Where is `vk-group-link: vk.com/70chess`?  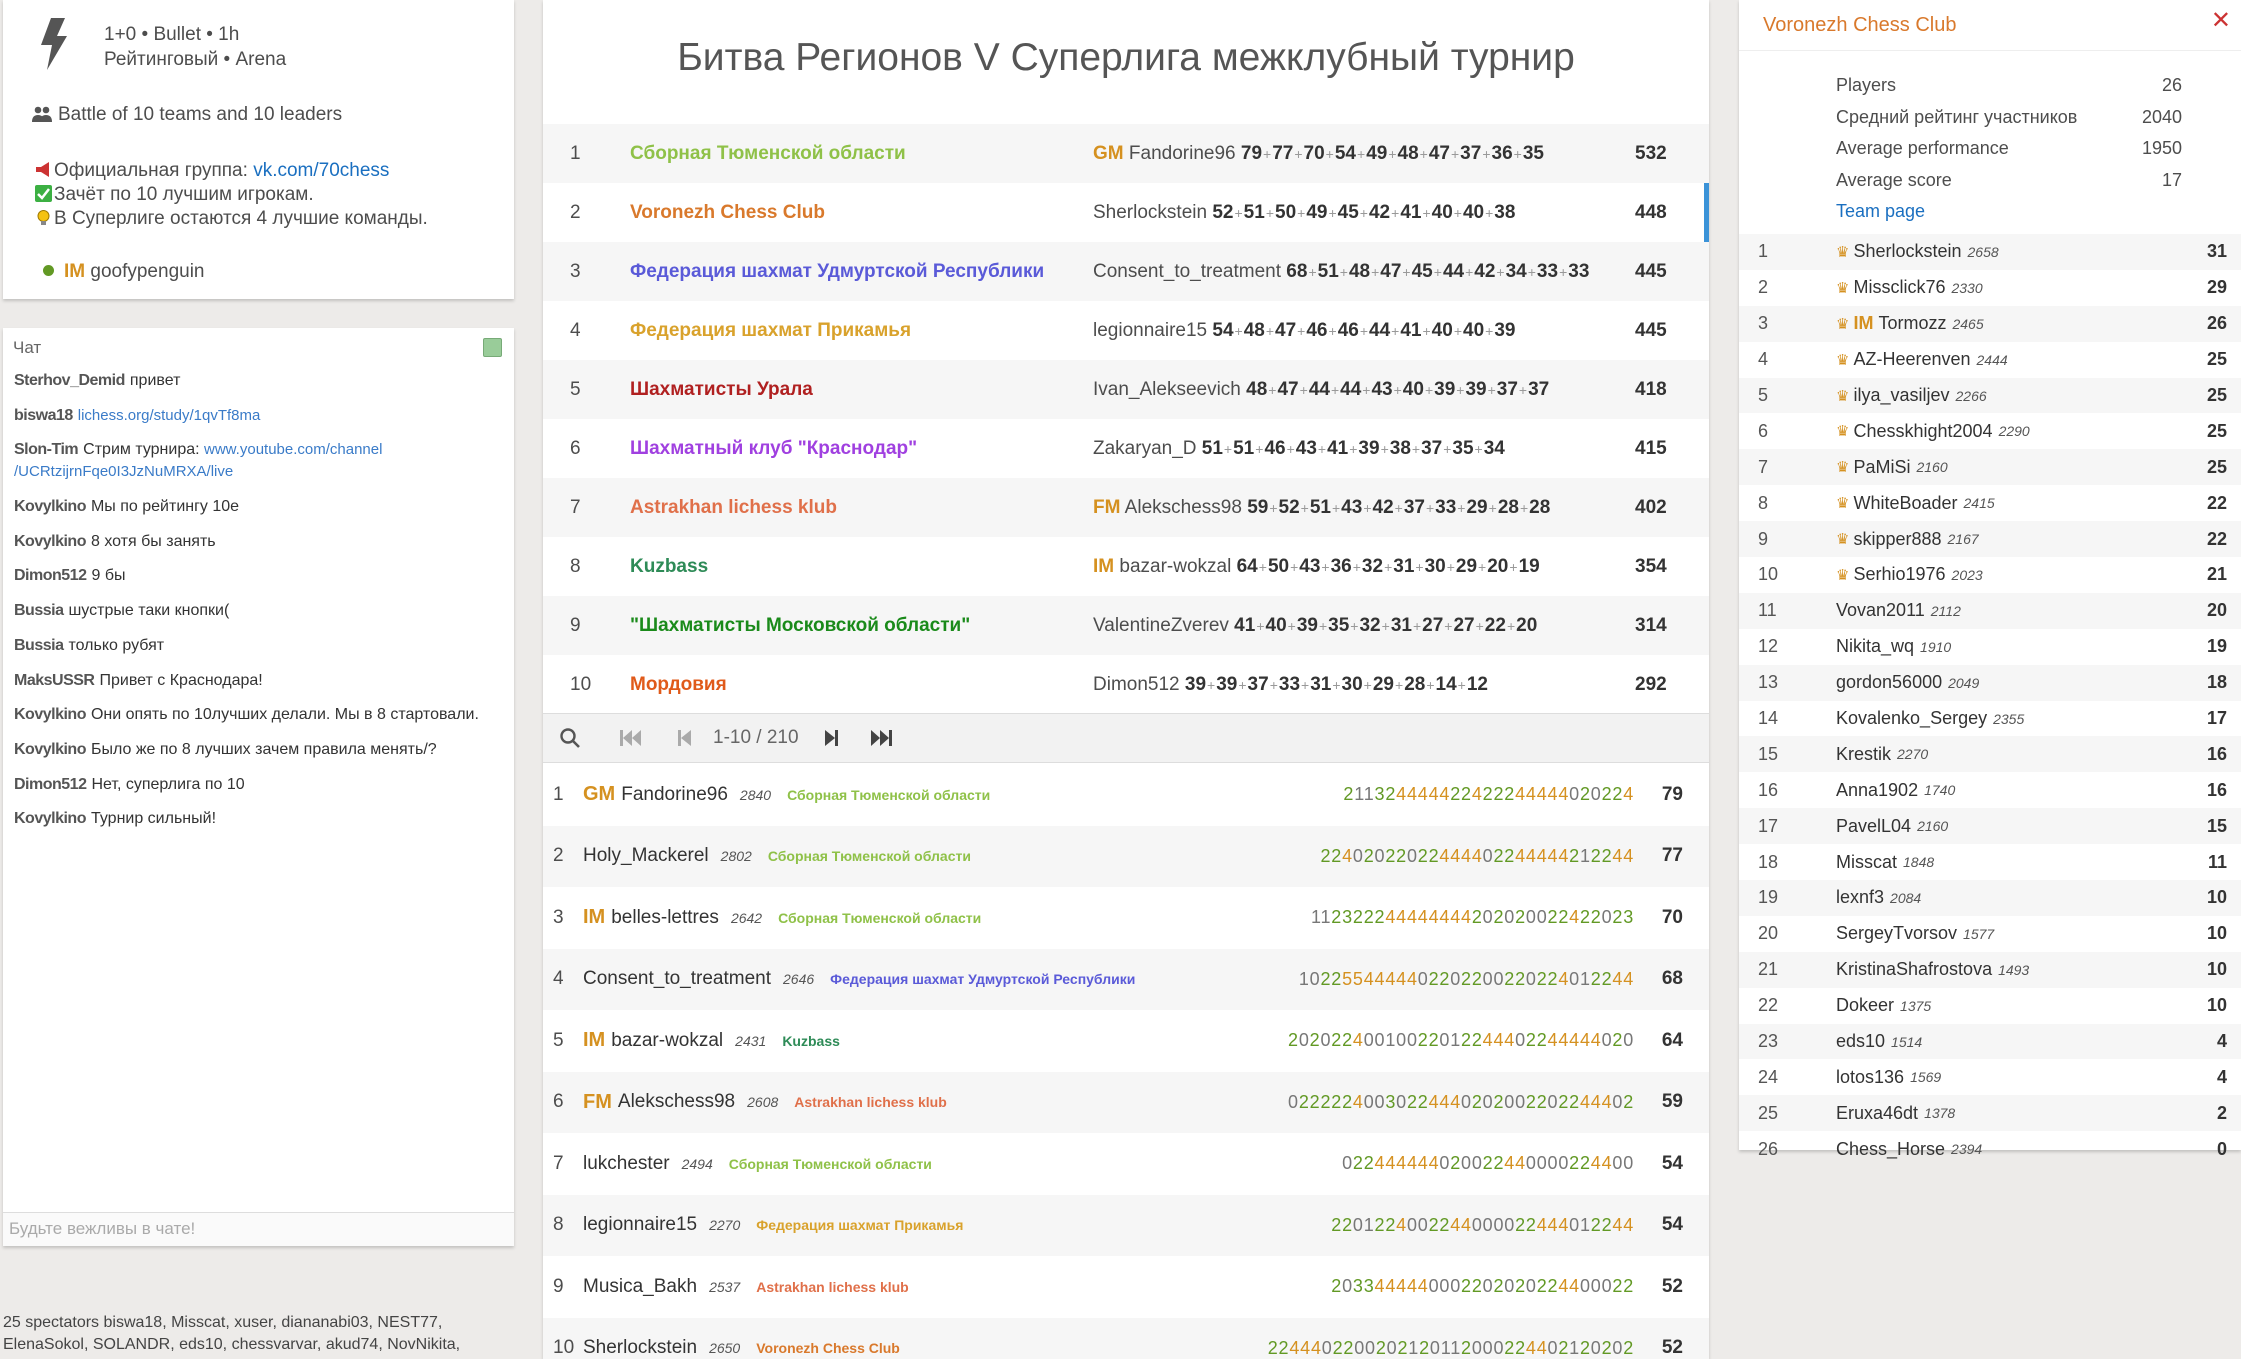
vk-group-link: vk.com/70chess is located at coordinates (321, 170).